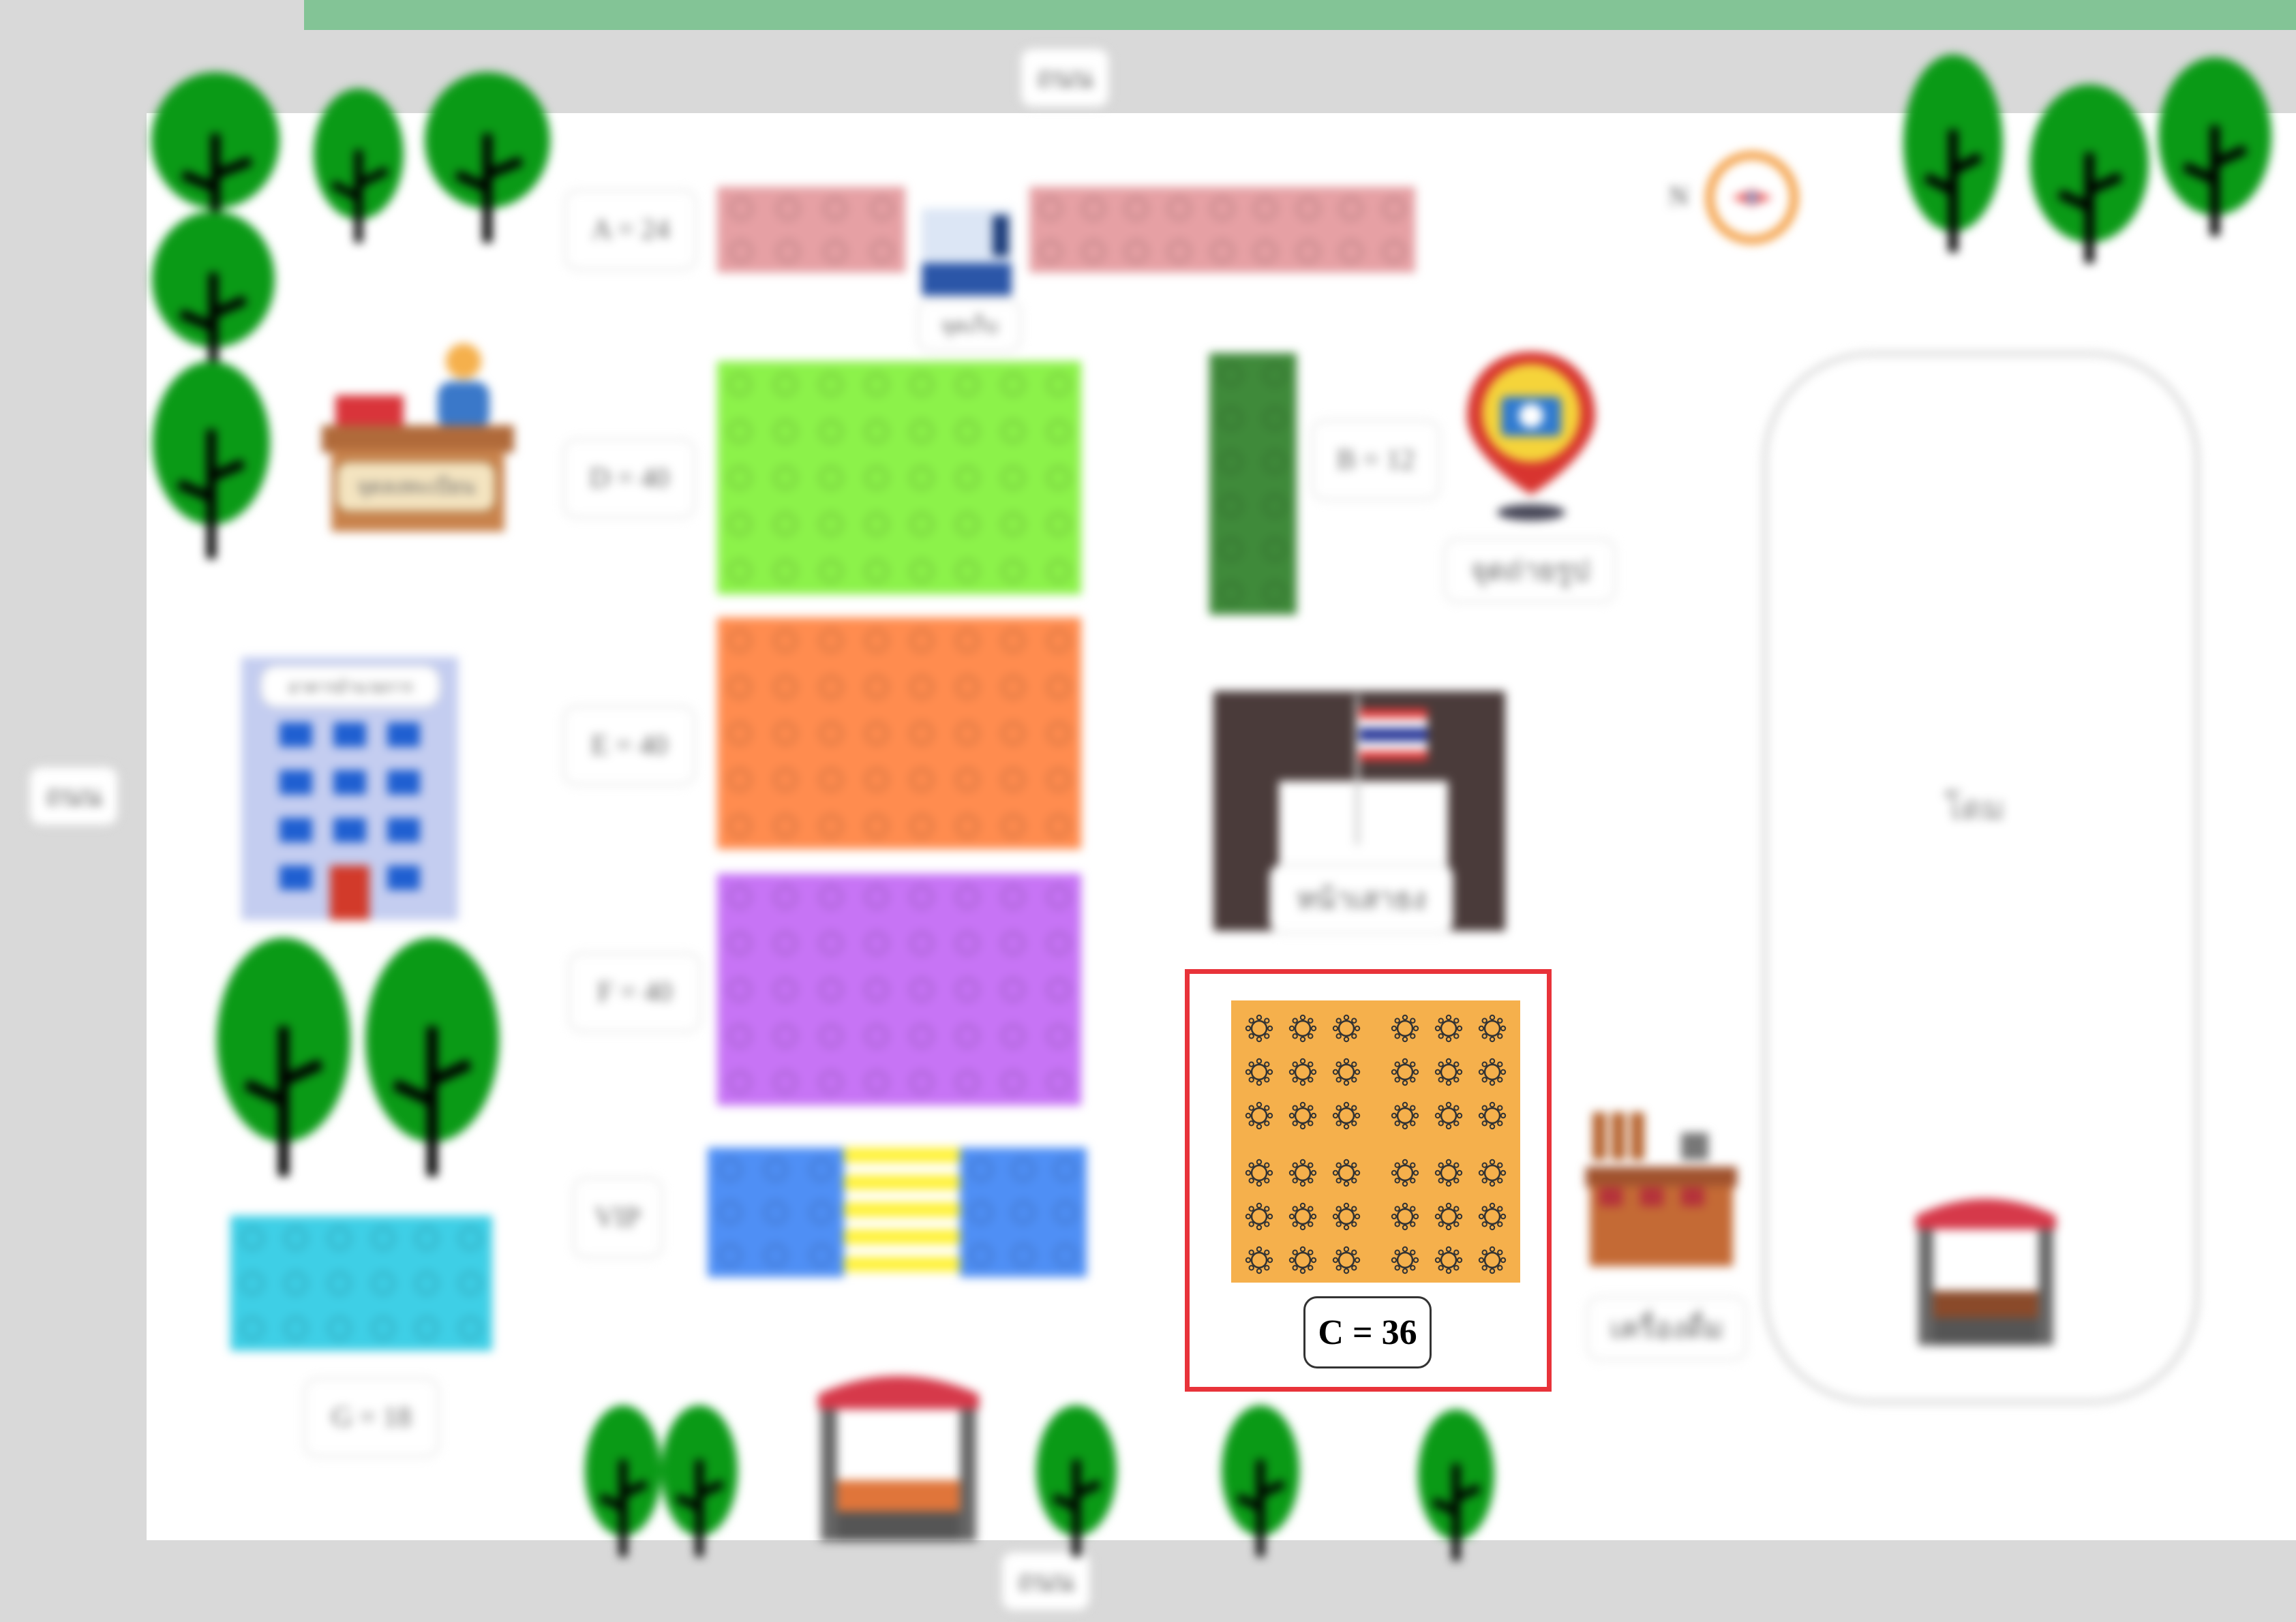 The height and width of the screenshot is (1622, 2296). Describe the element at coordinates (350, 686) in the screenshot. I see `building-sign: อาคารอำนวยการ` at that location.